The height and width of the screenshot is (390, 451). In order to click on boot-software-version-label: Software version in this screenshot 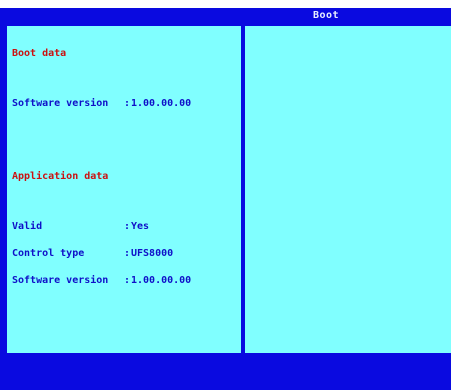, I will do `click(60, 103)`.